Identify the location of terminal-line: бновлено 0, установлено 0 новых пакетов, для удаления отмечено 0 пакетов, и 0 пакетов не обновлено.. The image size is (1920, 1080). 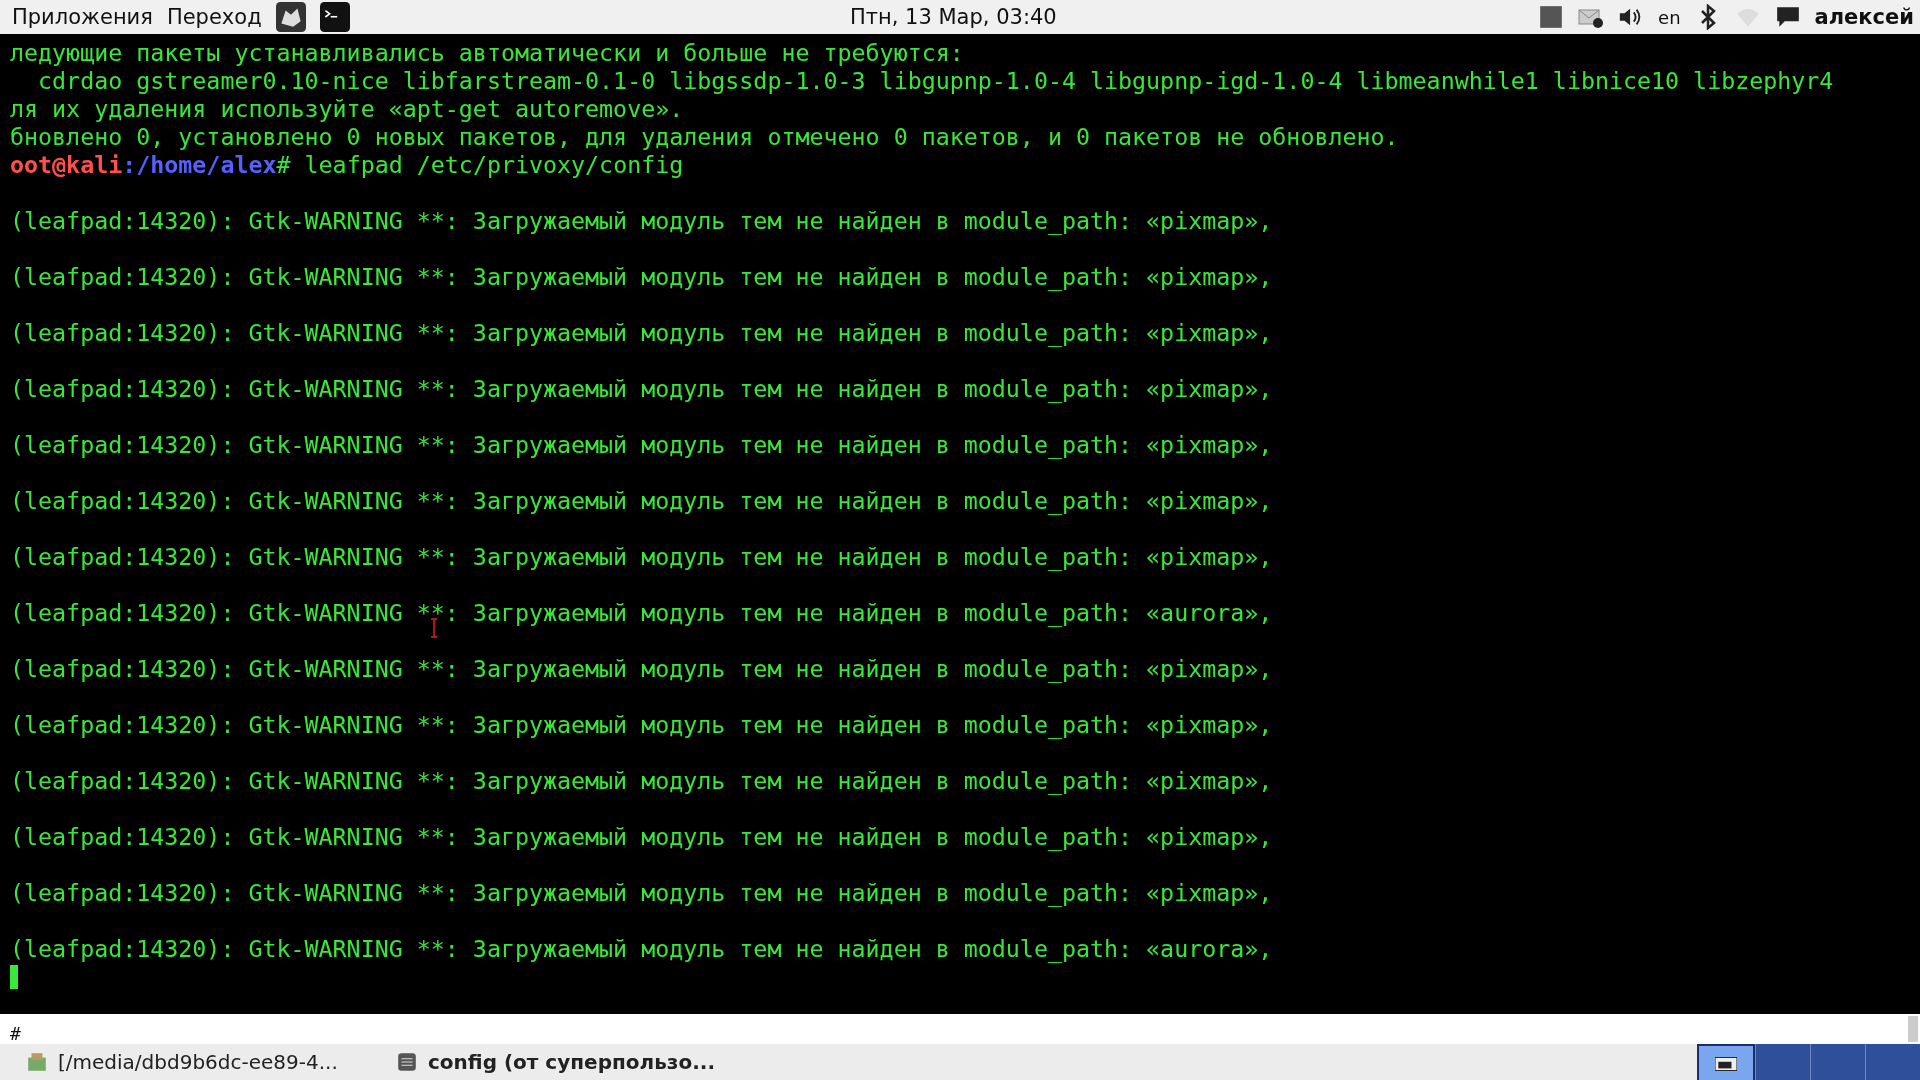
(705, 137).